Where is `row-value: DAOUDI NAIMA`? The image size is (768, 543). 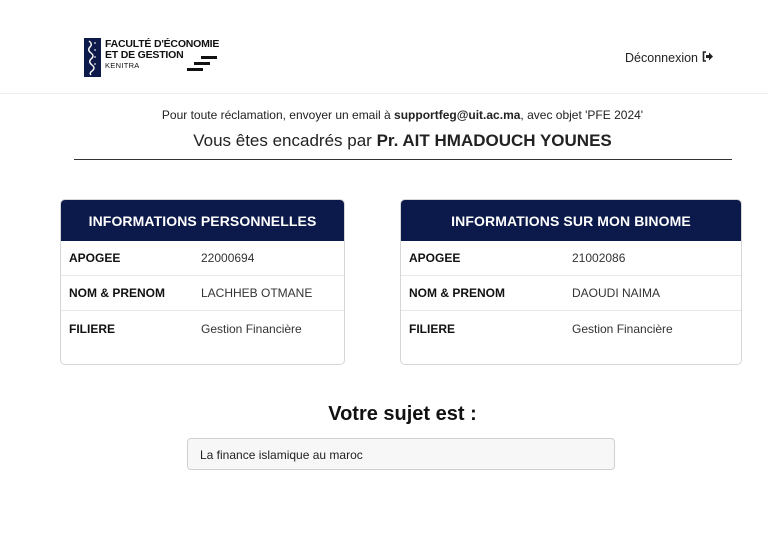
row-value: DAOUDI NAIMA is located at coordinates (616, 293).